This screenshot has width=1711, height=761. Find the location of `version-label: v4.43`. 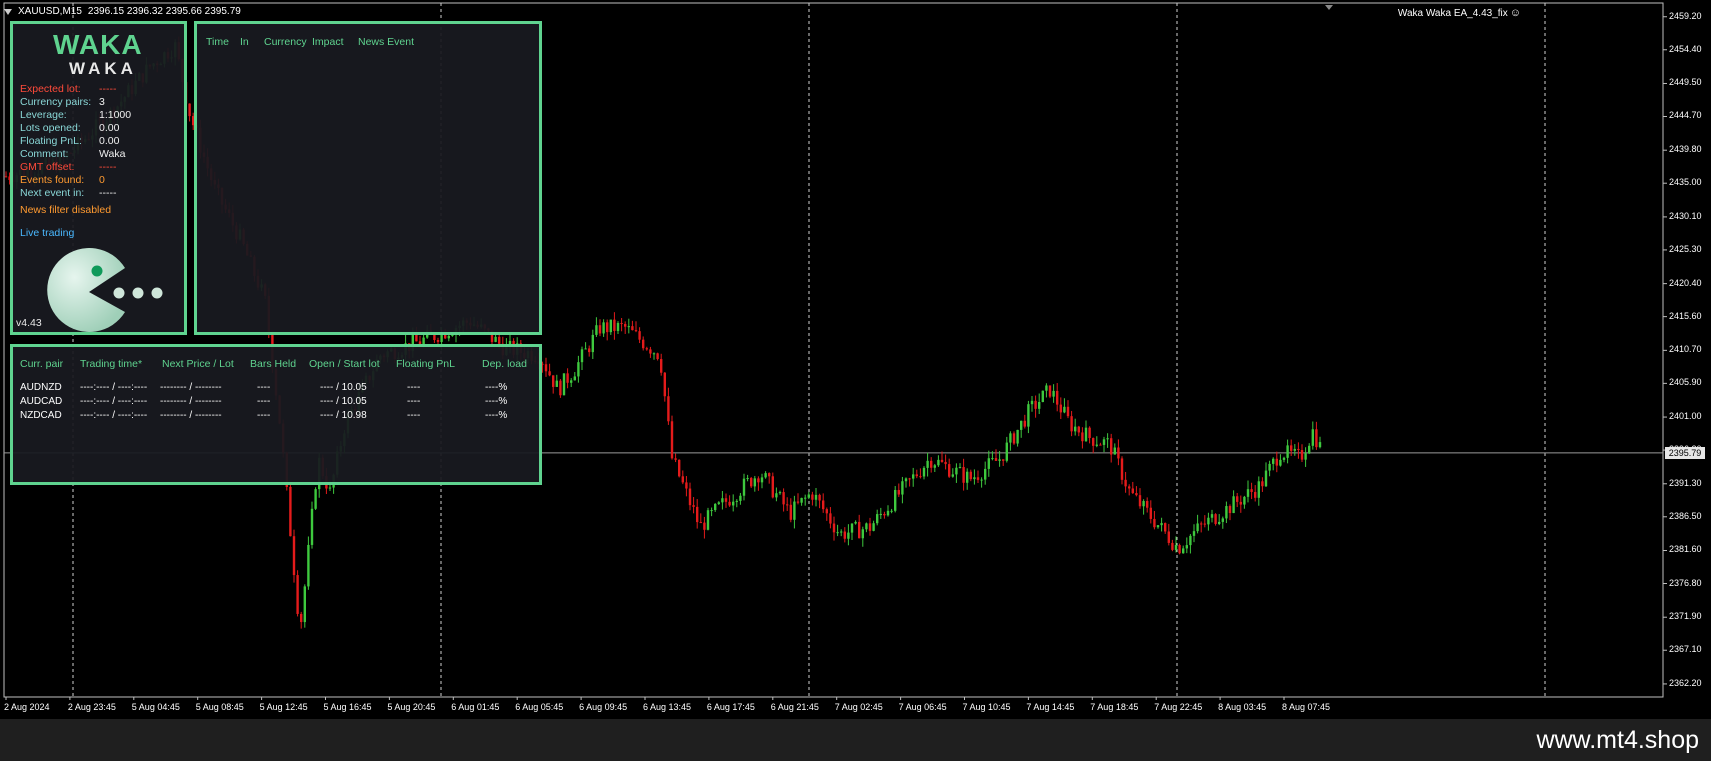

version-label: v4.43 is located at coordinates (29, 323).